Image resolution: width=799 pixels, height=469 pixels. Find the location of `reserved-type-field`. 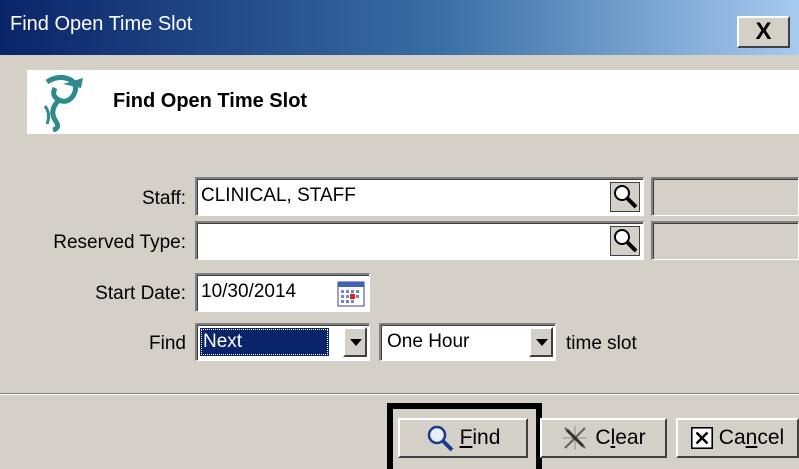

reserved-type-field is located at coordinates (419, 240).